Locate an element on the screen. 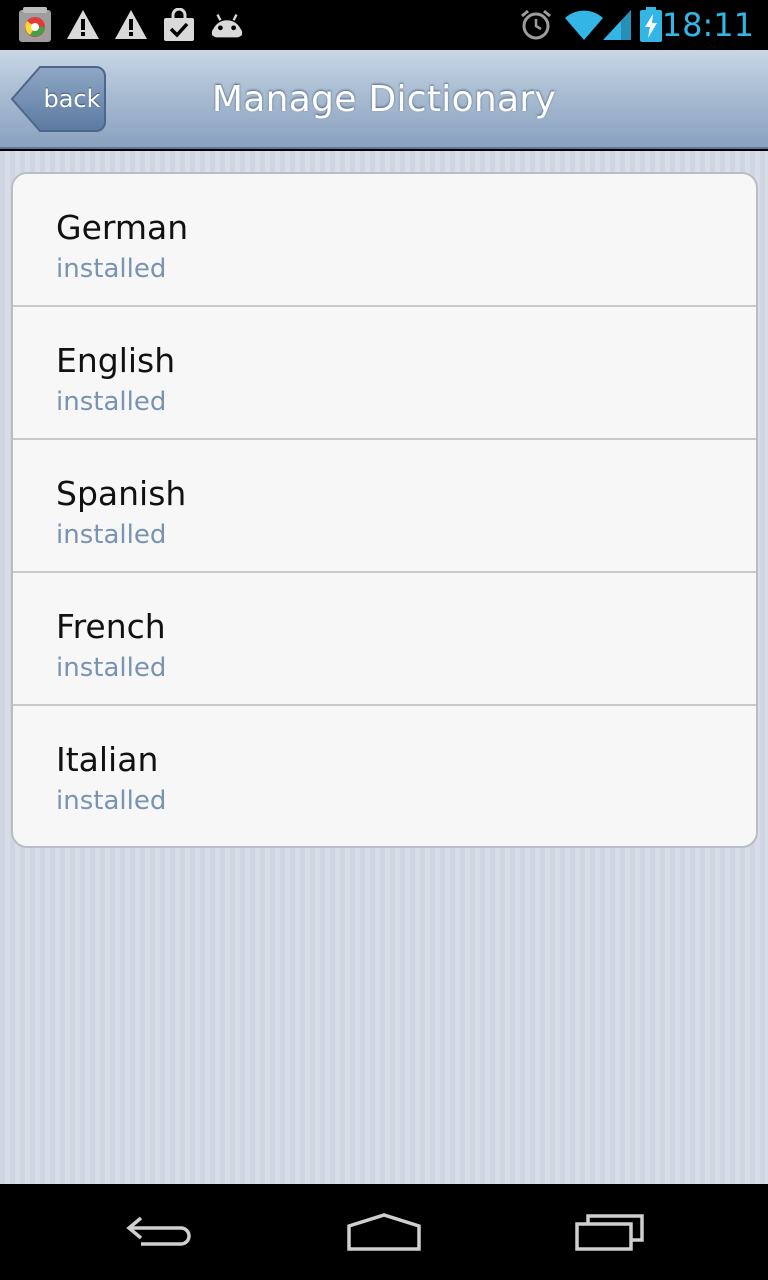 This screenshot has width=768, height=1280. status-bar: 18:11 is located at coordinates (384, 25).